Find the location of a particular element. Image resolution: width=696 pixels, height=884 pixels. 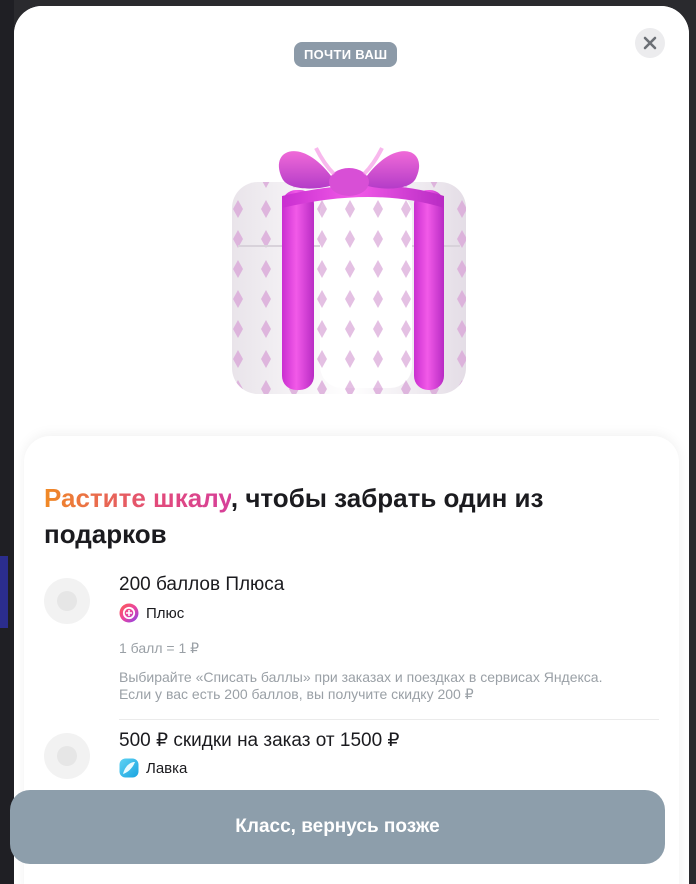

reward-rate: 1 балл = 1 ₽ is located at coordinates (159, 648).